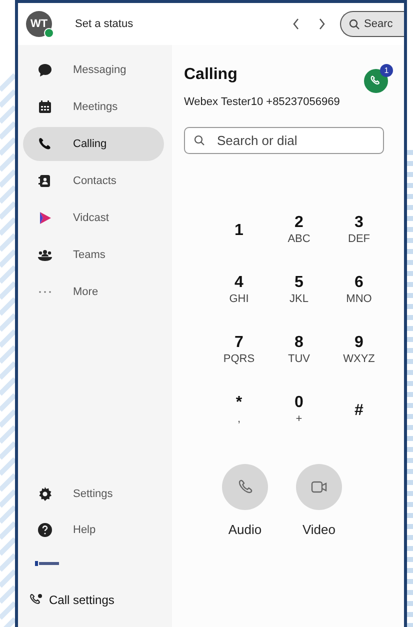  I want to click on search-field: Searc, so click(372, 24).